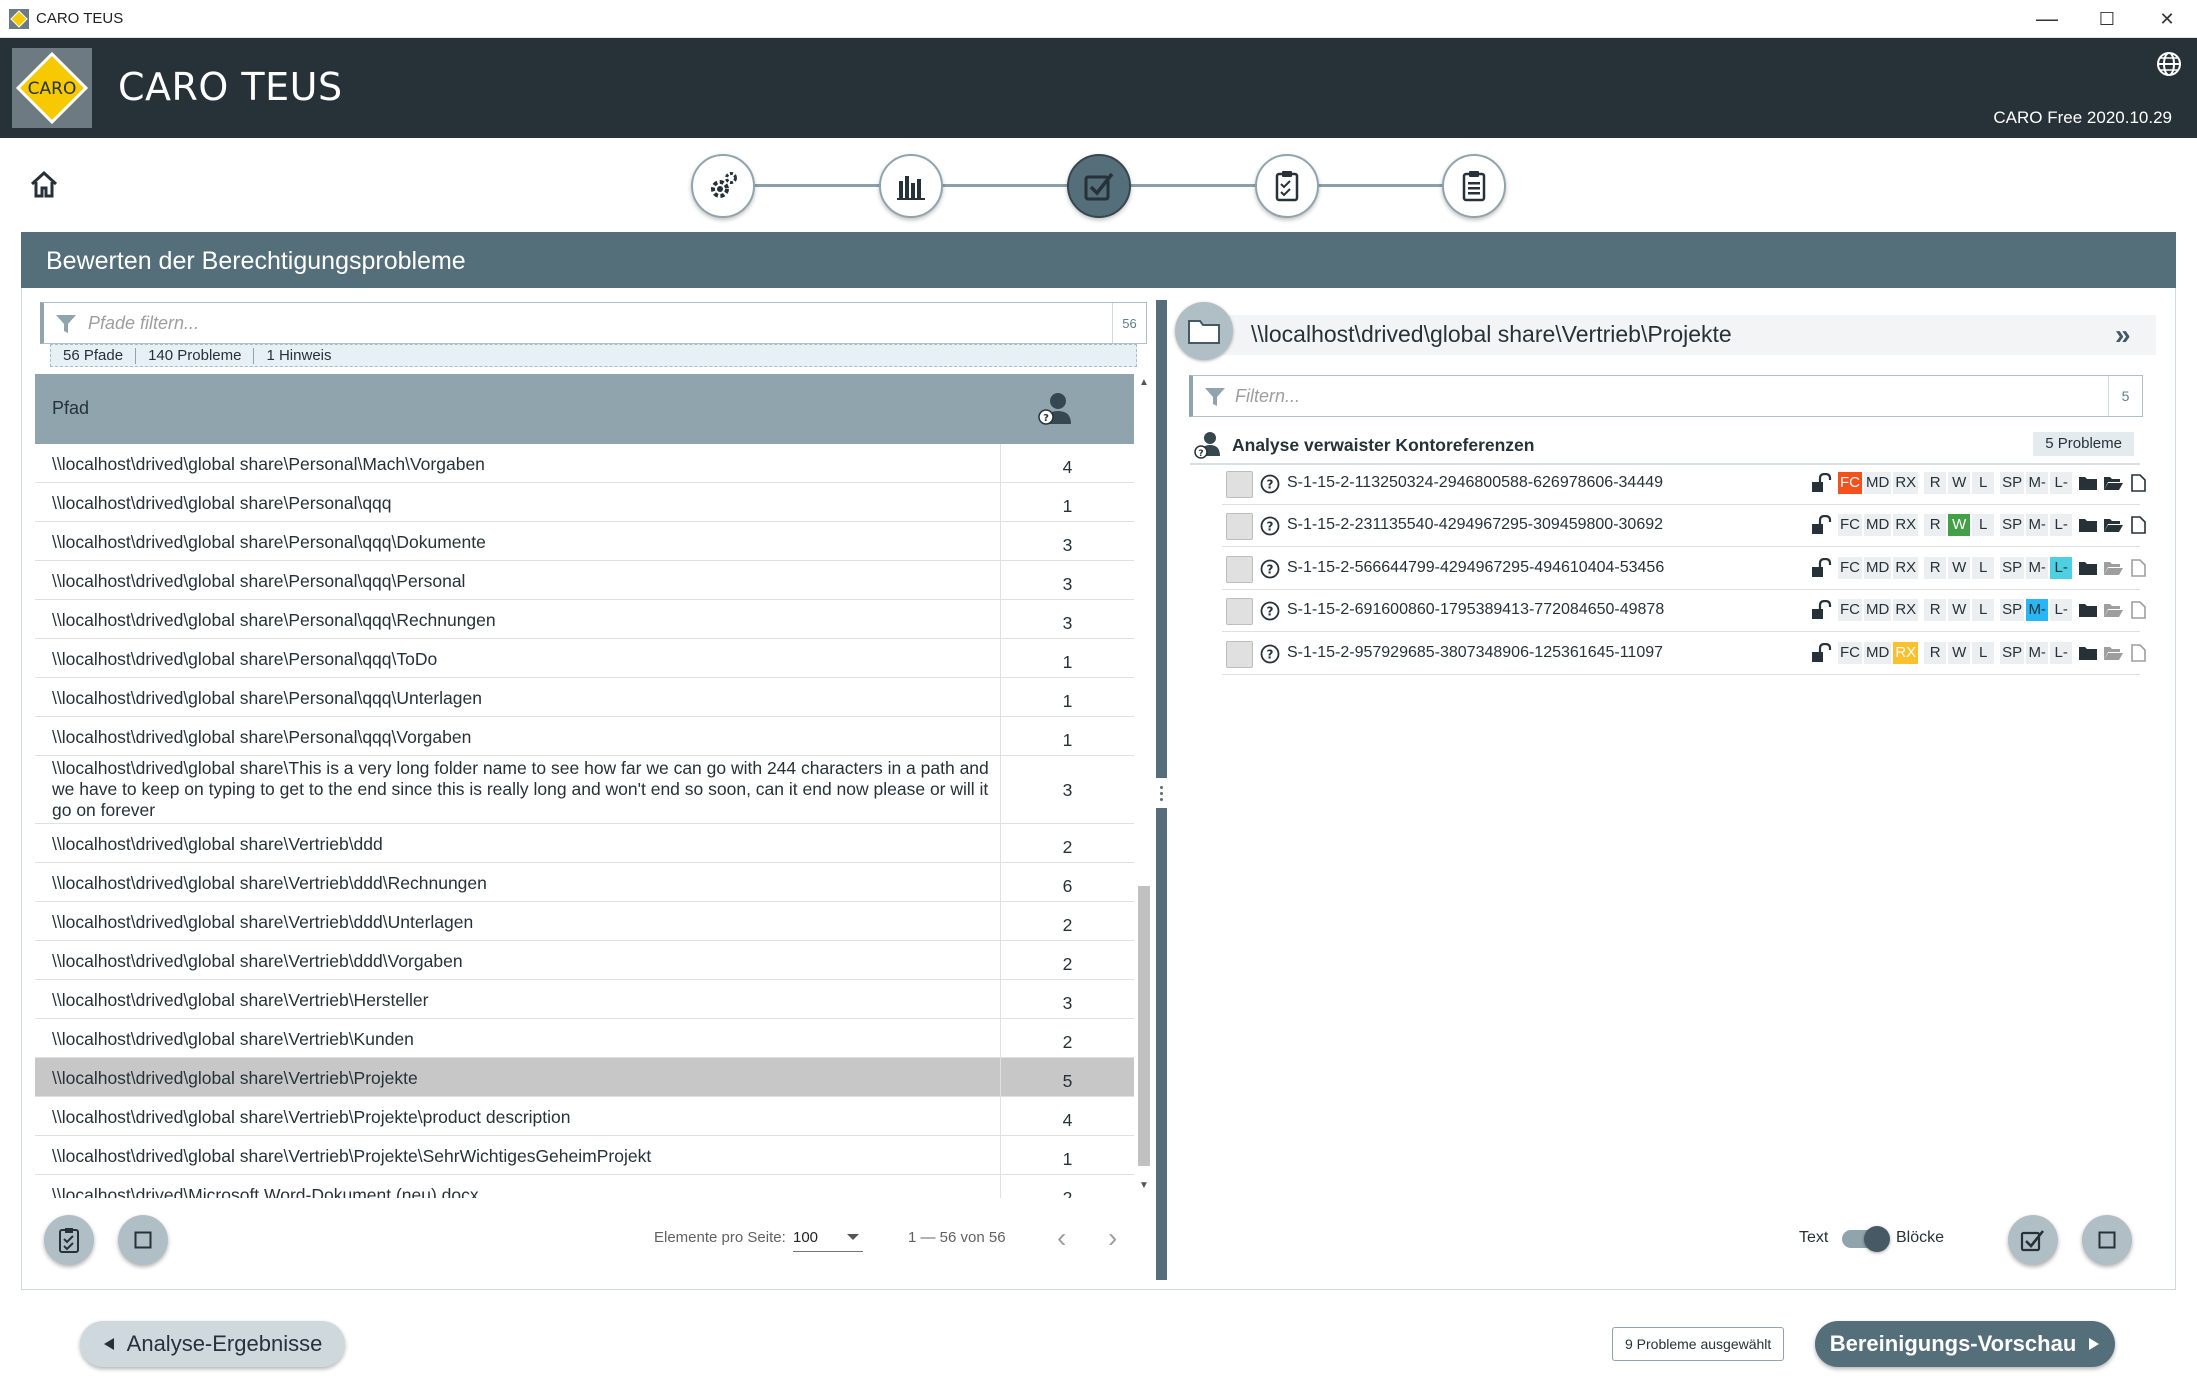 The image size is (2197, 1390). Describe the element at coordinates (1144, 382) in the screenshot. I see `scroll-up-arrow: ▲` at that location.